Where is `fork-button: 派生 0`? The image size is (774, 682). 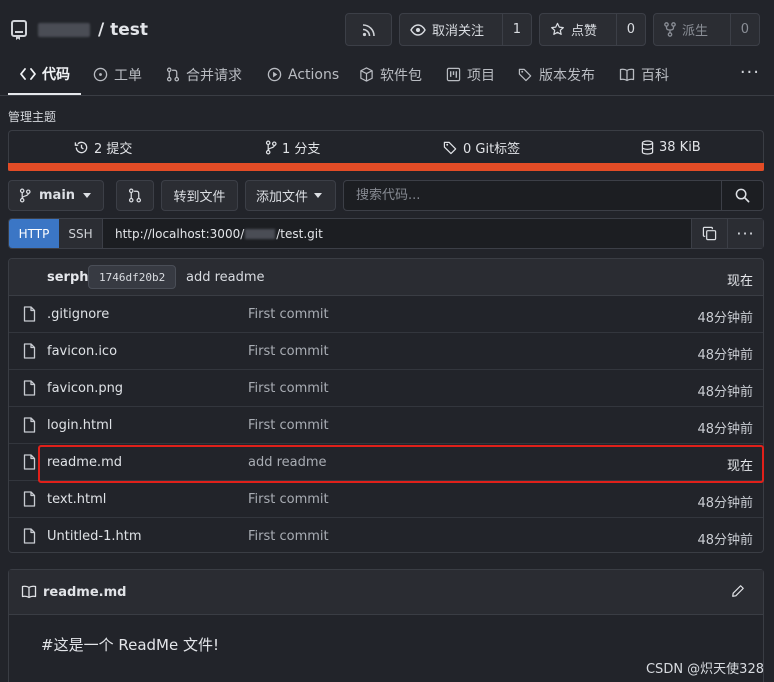
fork-button: 派生 0 is located at coordinates (706, 29).